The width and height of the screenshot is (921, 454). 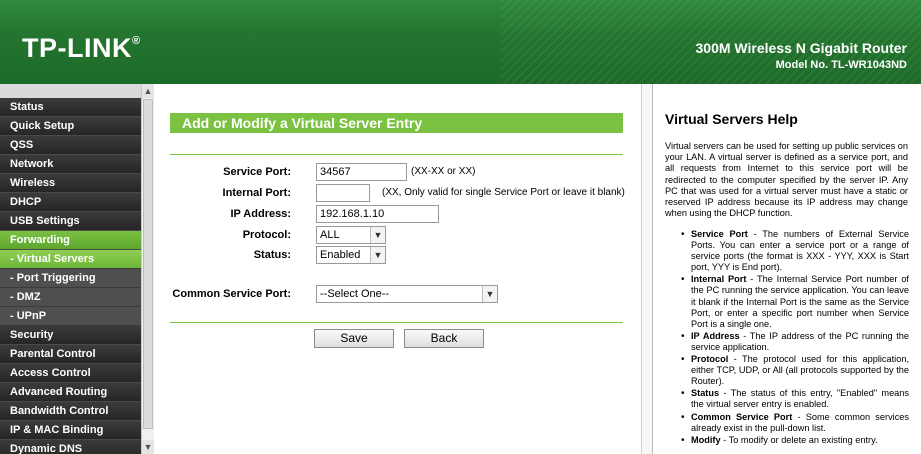 What do you see at coordinates (70, 183) in the screenshot?
I see `menu-item-wireless: Wireless` at bounding box center [70, 183].